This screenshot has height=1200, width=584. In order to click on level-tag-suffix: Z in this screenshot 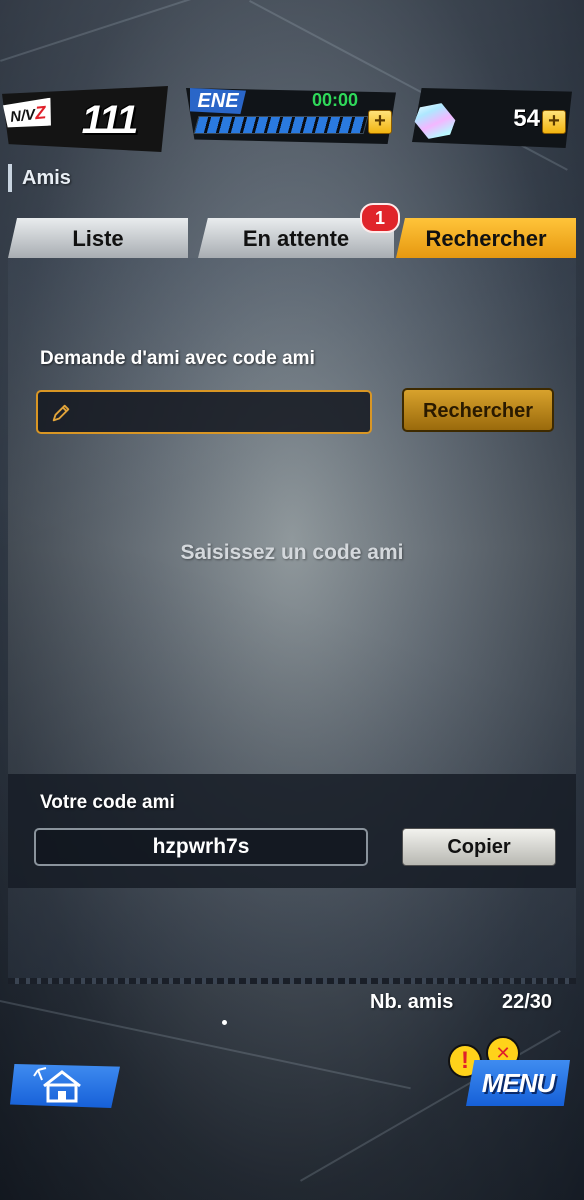, I will do `click(40, 113)`.